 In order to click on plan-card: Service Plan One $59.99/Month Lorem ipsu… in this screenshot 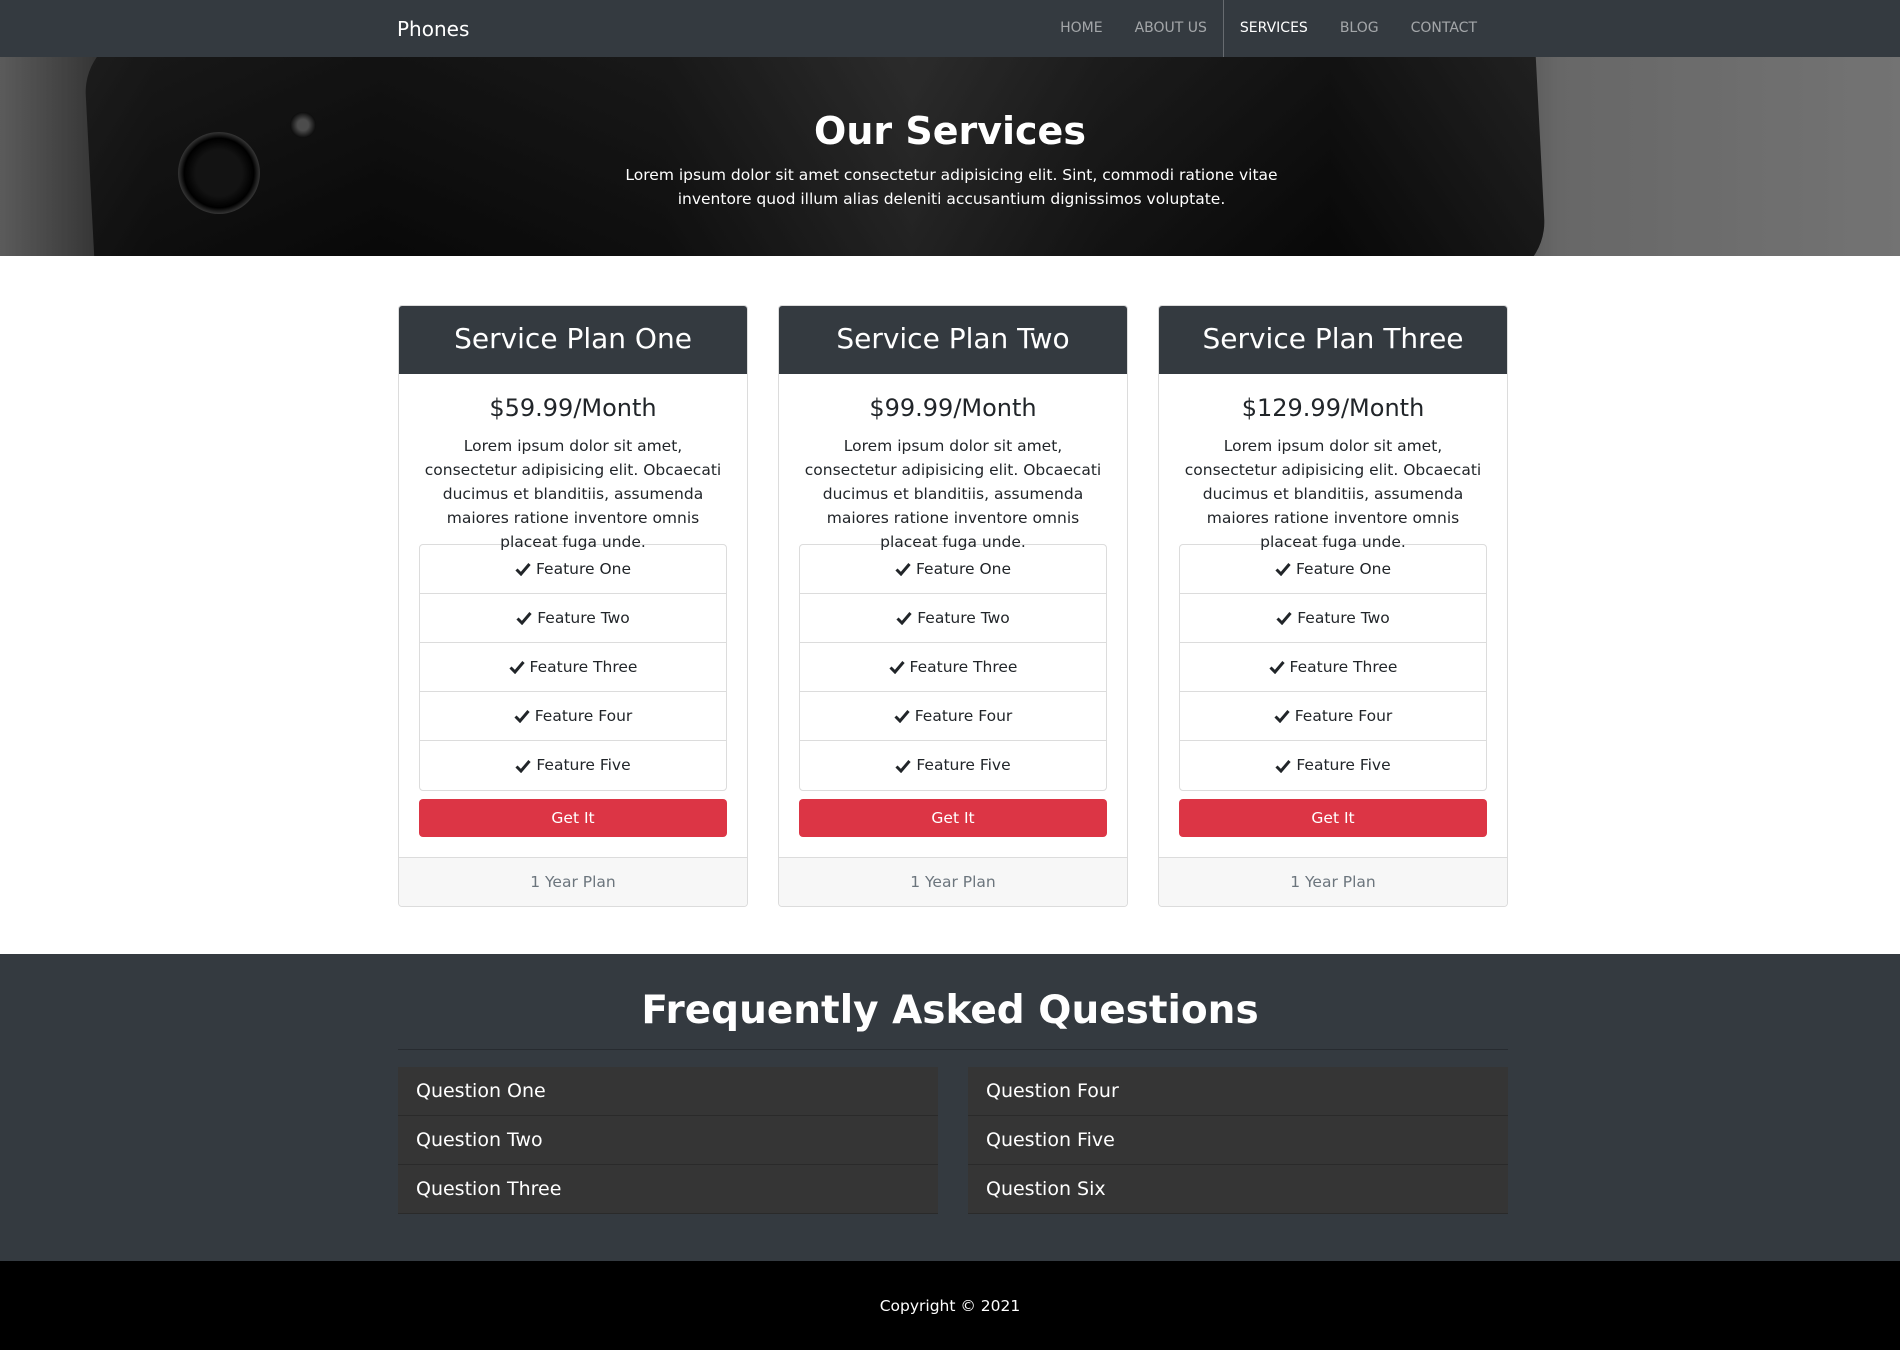, I will do `click(573, 606)`.